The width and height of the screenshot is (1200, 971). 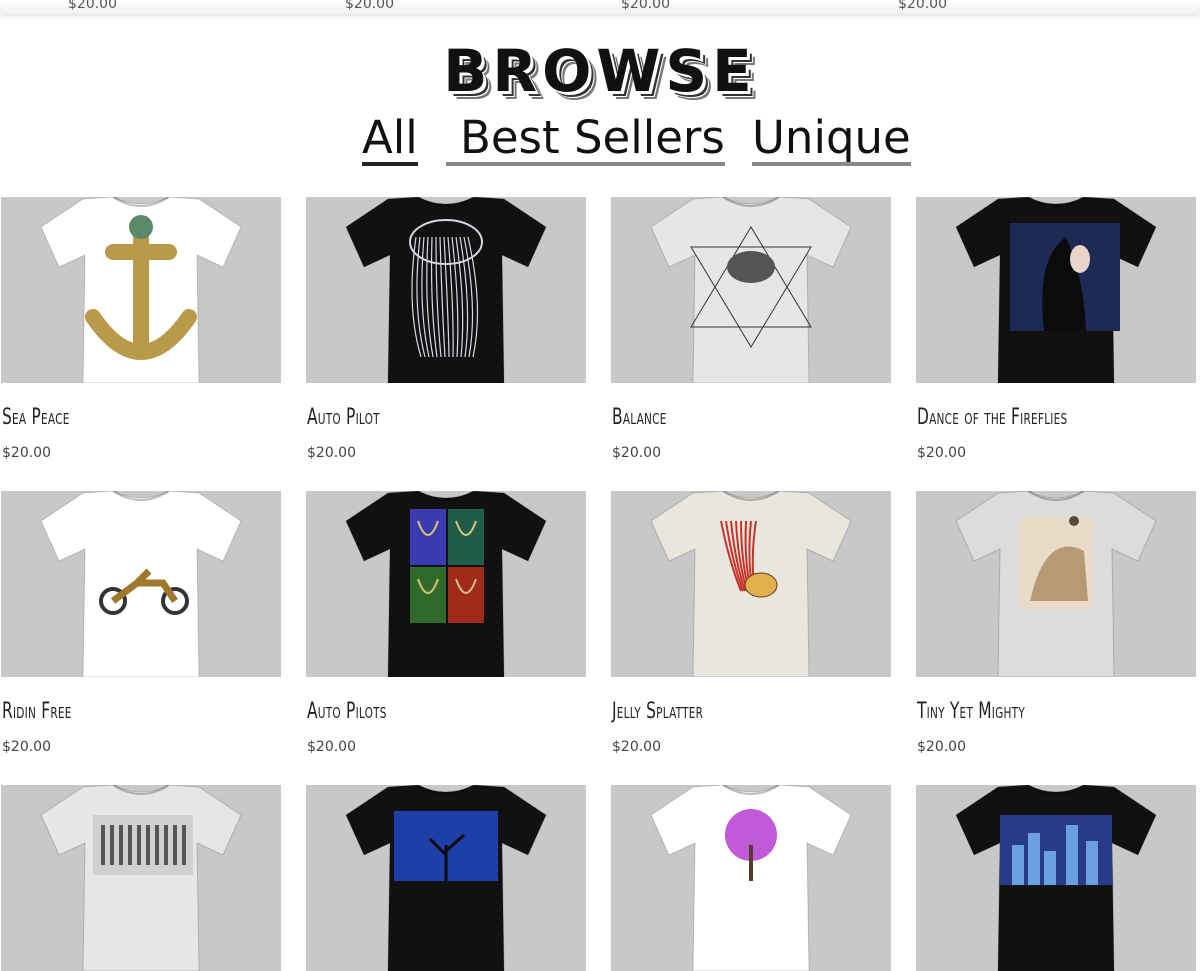 What do you see at coordinates (585, 164) in the screenshot?
I see `filter-best-sellers-underline` at bounding box center [585, 164].